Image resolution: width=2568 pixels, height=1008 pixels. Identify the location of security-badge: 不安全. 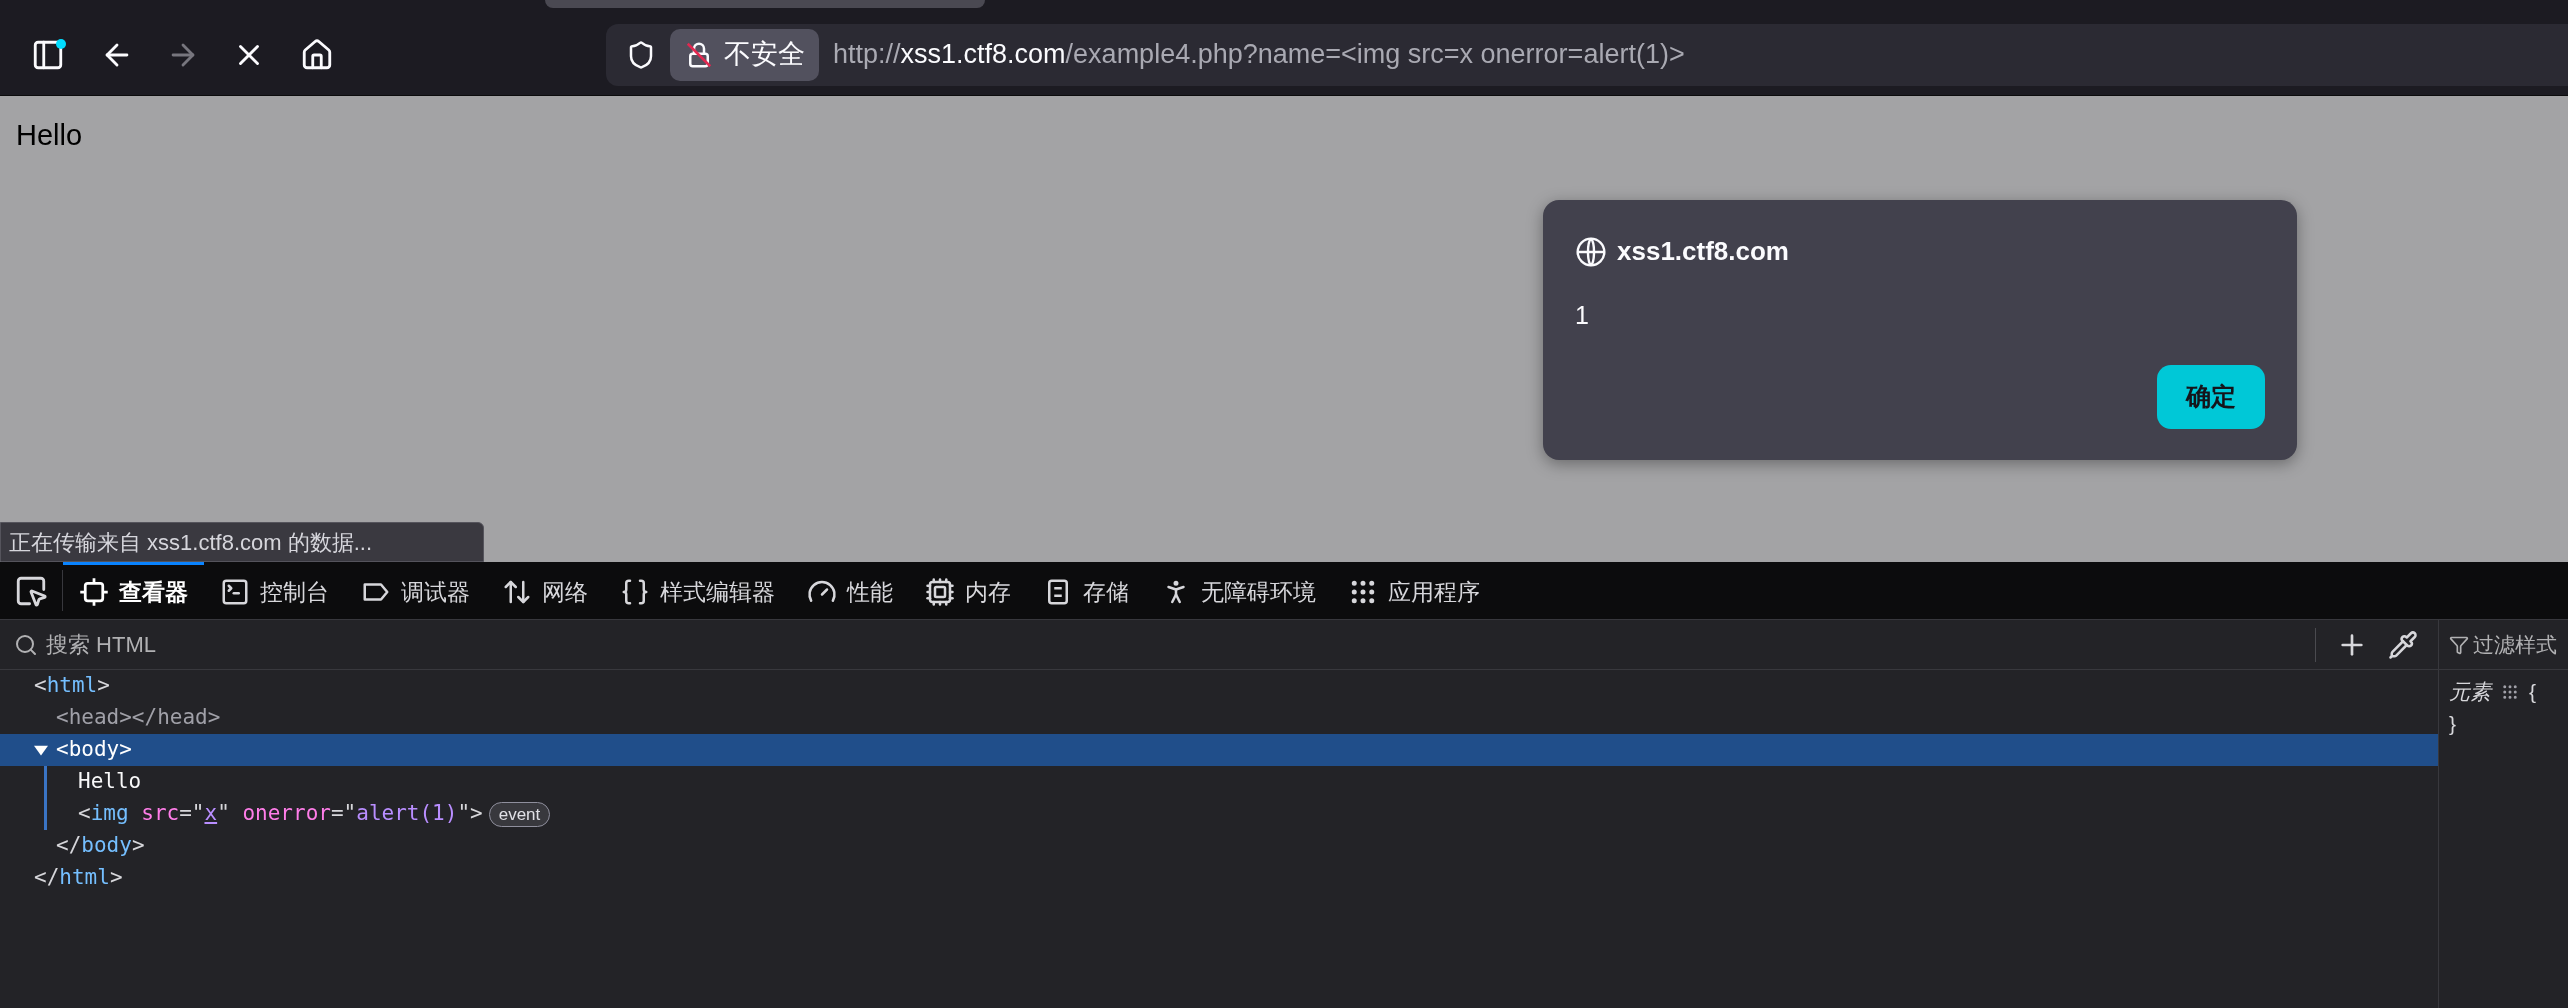
(744, 54).